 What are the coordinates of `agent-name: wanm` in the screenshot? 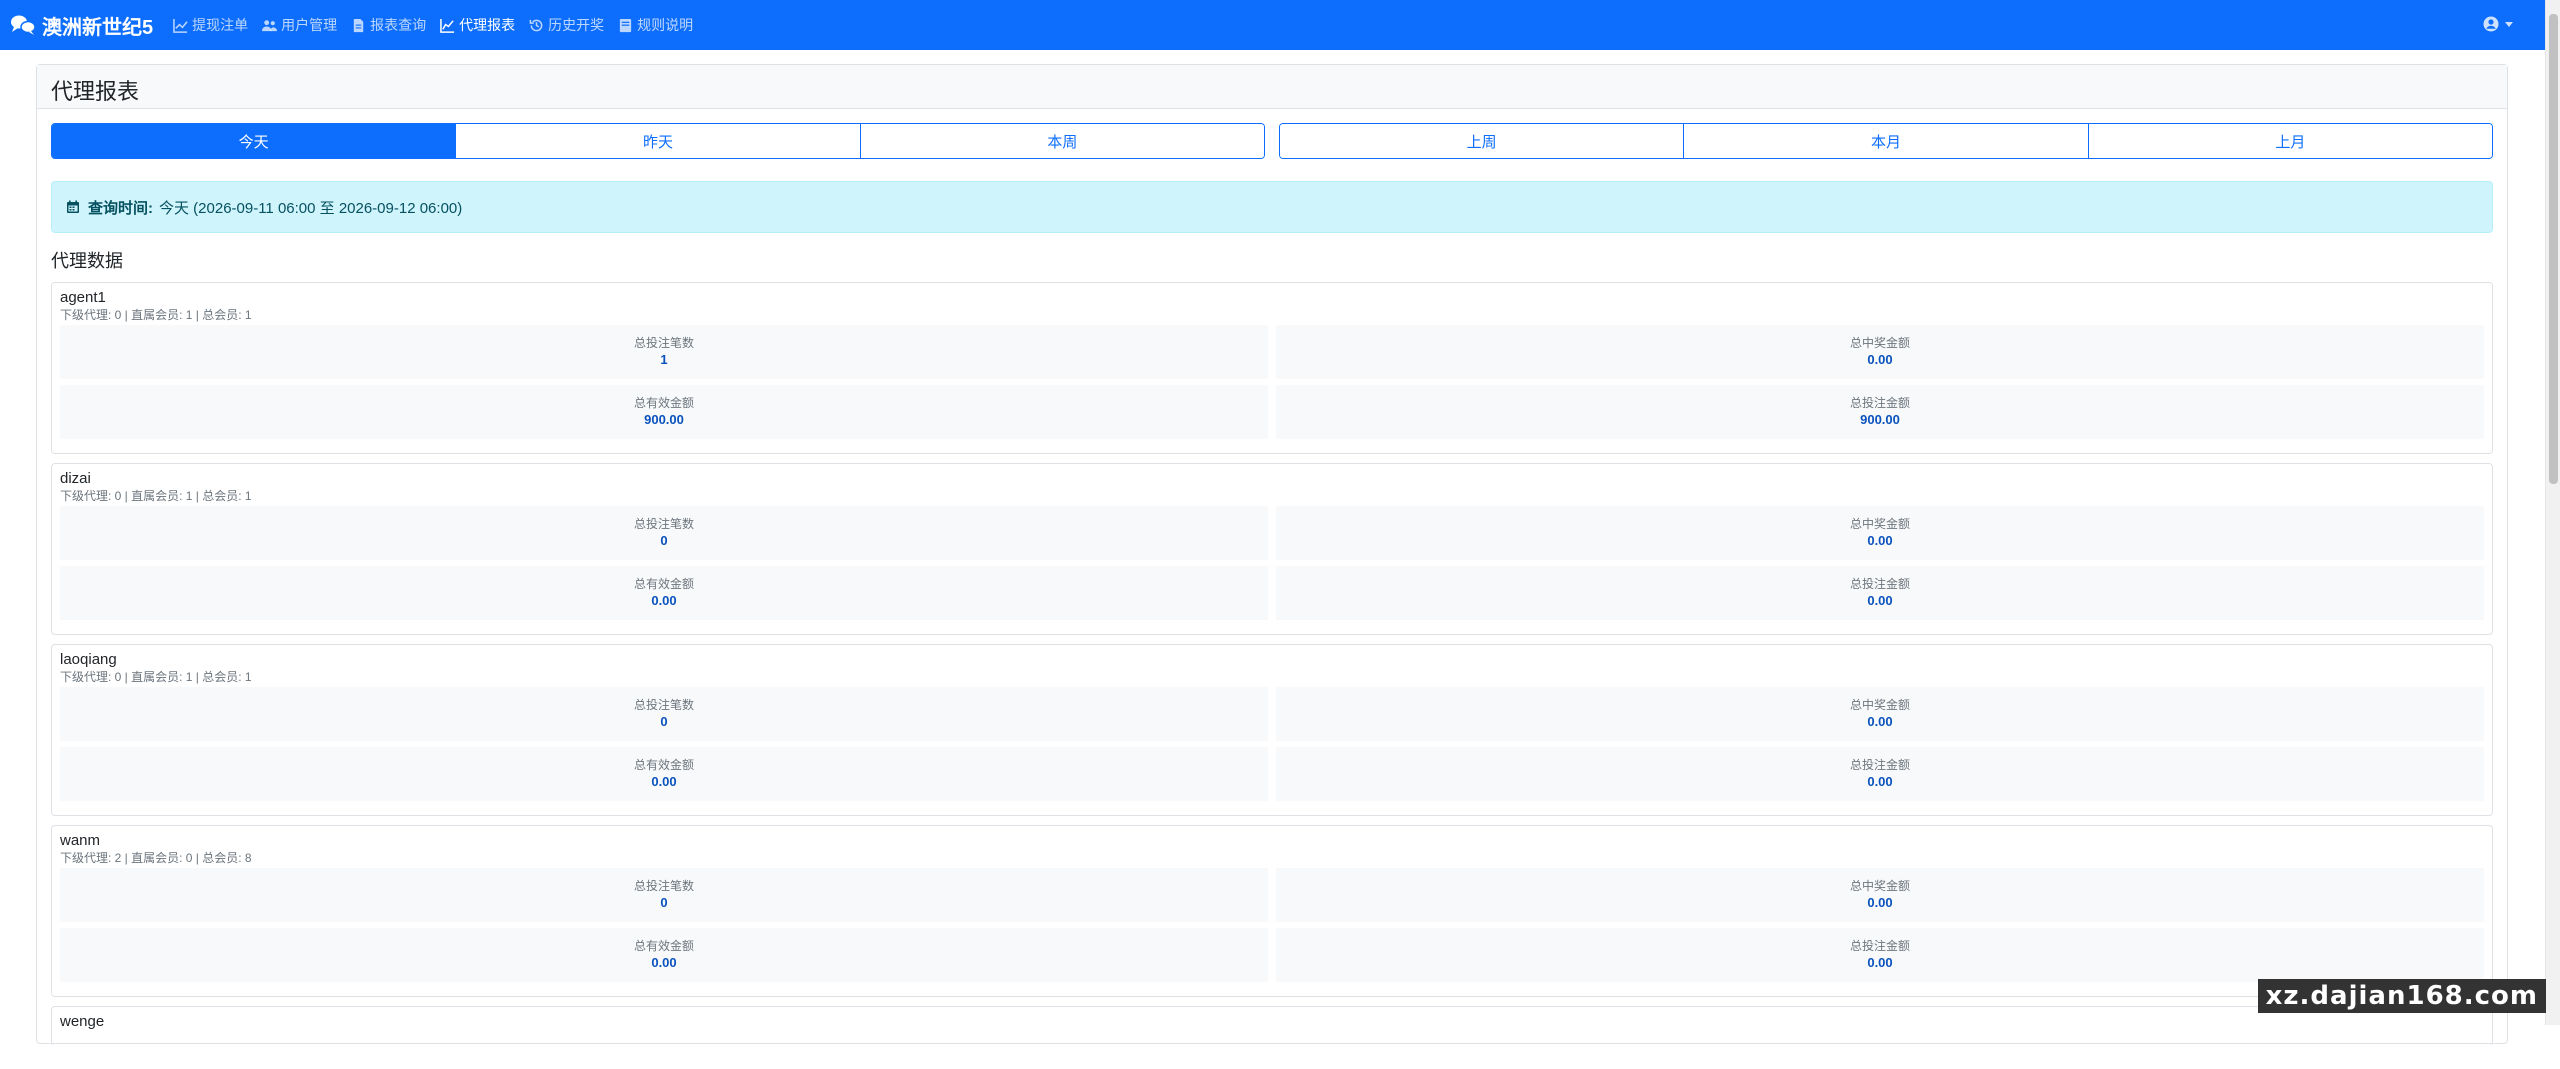 It's located at (1272, 841).